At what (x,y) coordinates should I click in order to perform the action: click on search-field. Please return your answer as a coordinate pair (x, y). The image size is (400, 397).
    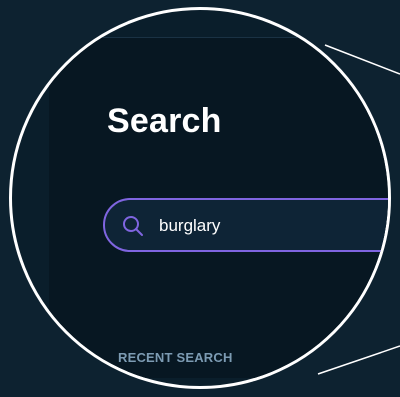
    Looking at the image, I should click on (245, 225).